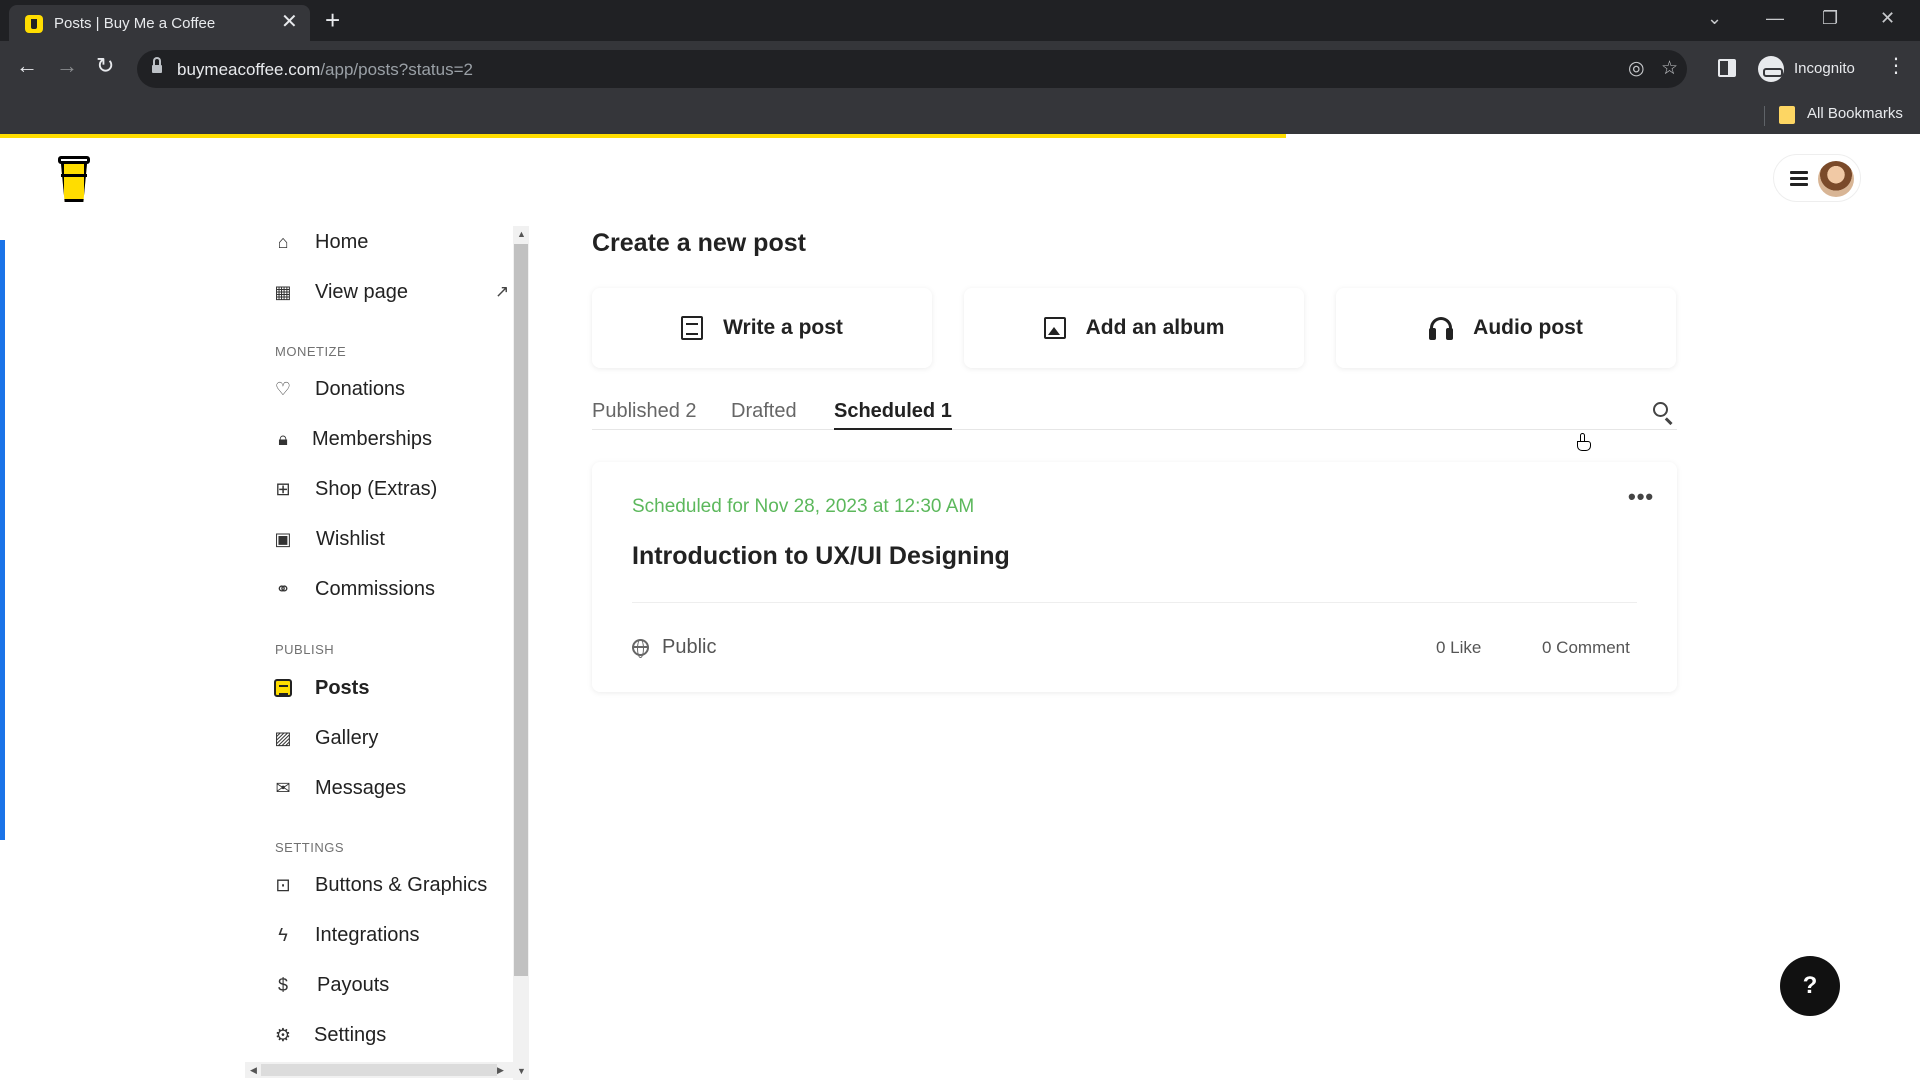 The height and width of the screenshot is (1080, 1920). I want to click on sidebar-item-shop: ⊞ Shop (Extras), so click(388, 489).